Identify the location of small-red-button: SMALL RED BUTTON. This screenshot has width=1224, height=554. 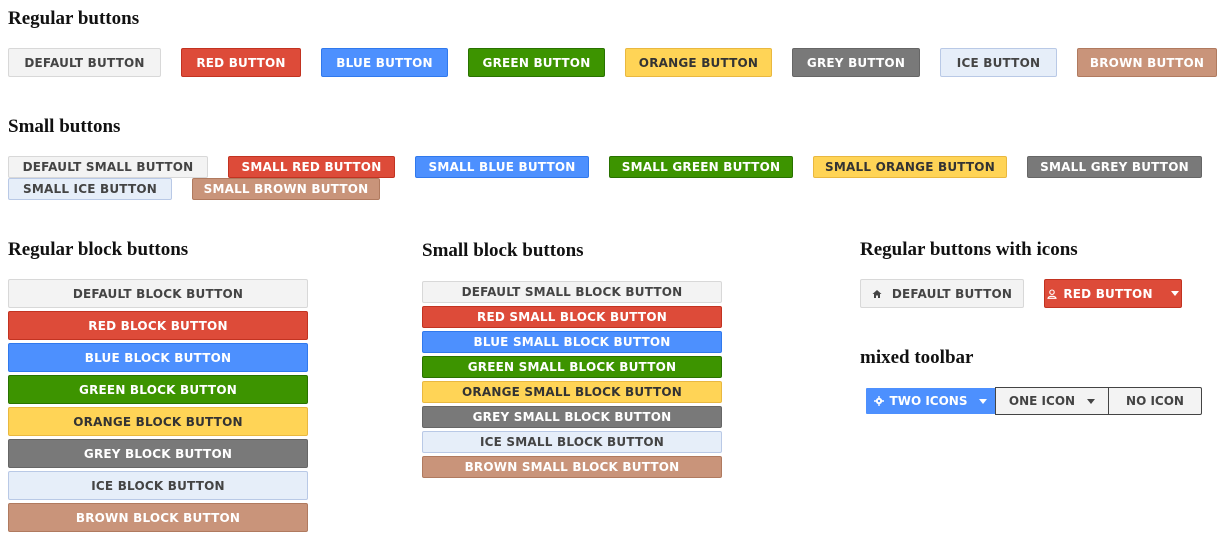
(311, 167).